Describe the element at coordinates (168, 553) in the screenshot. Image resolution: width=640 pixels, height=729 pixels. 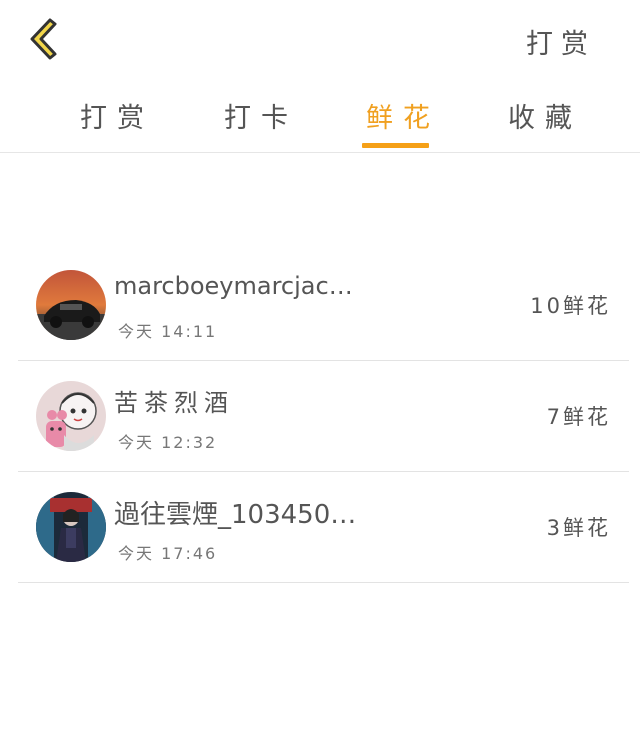
I see `record-time: 今天 17:46` at that location.